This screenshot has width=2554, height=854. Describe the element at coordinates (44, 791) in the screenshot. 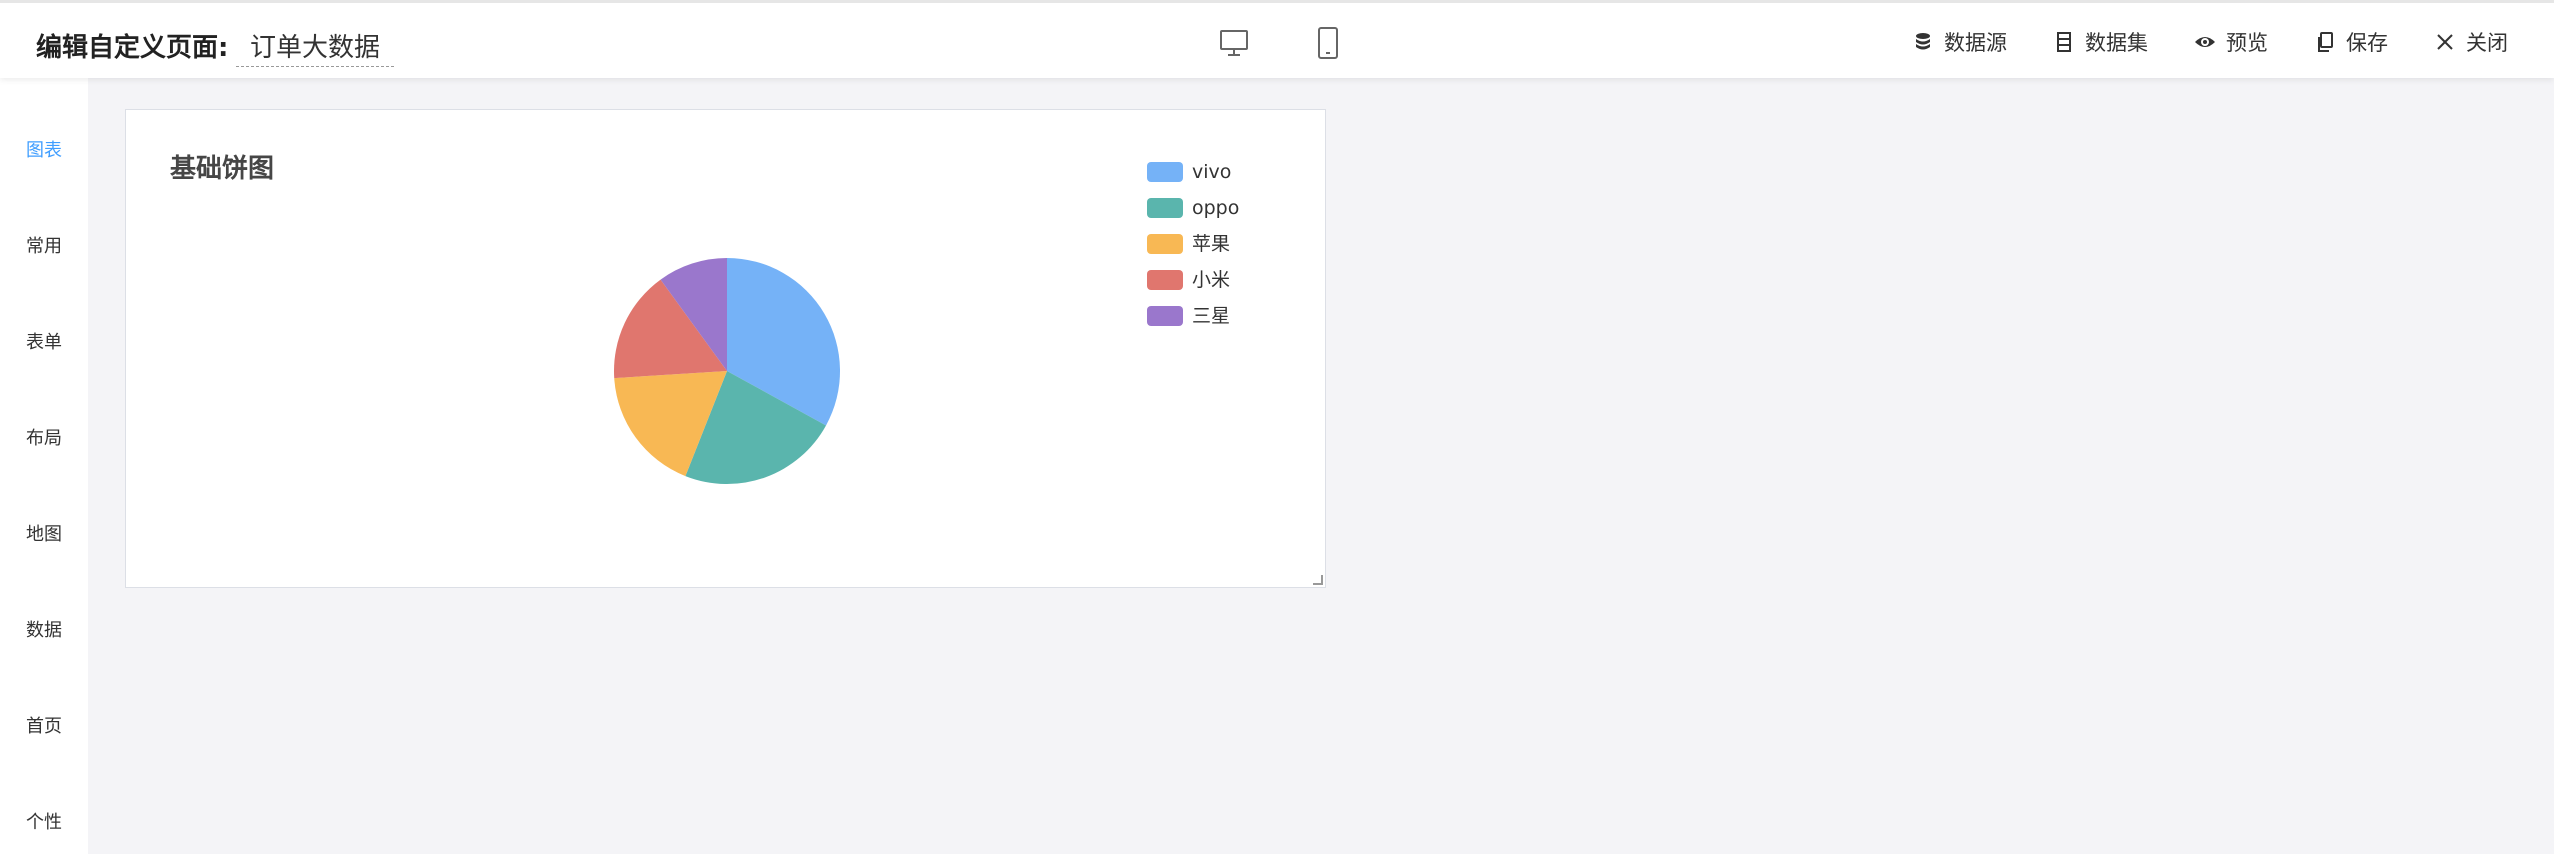

I see `sidebar-item-custom: 个性` at that location.